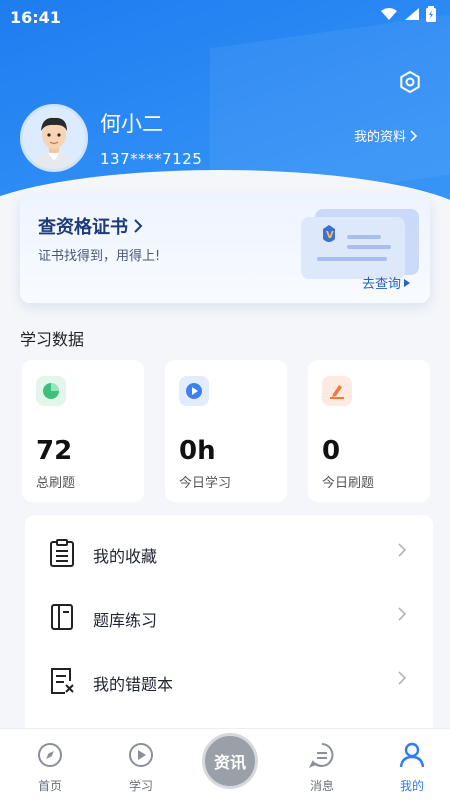  I want to click on stat-value: 0, so click(331, 451).